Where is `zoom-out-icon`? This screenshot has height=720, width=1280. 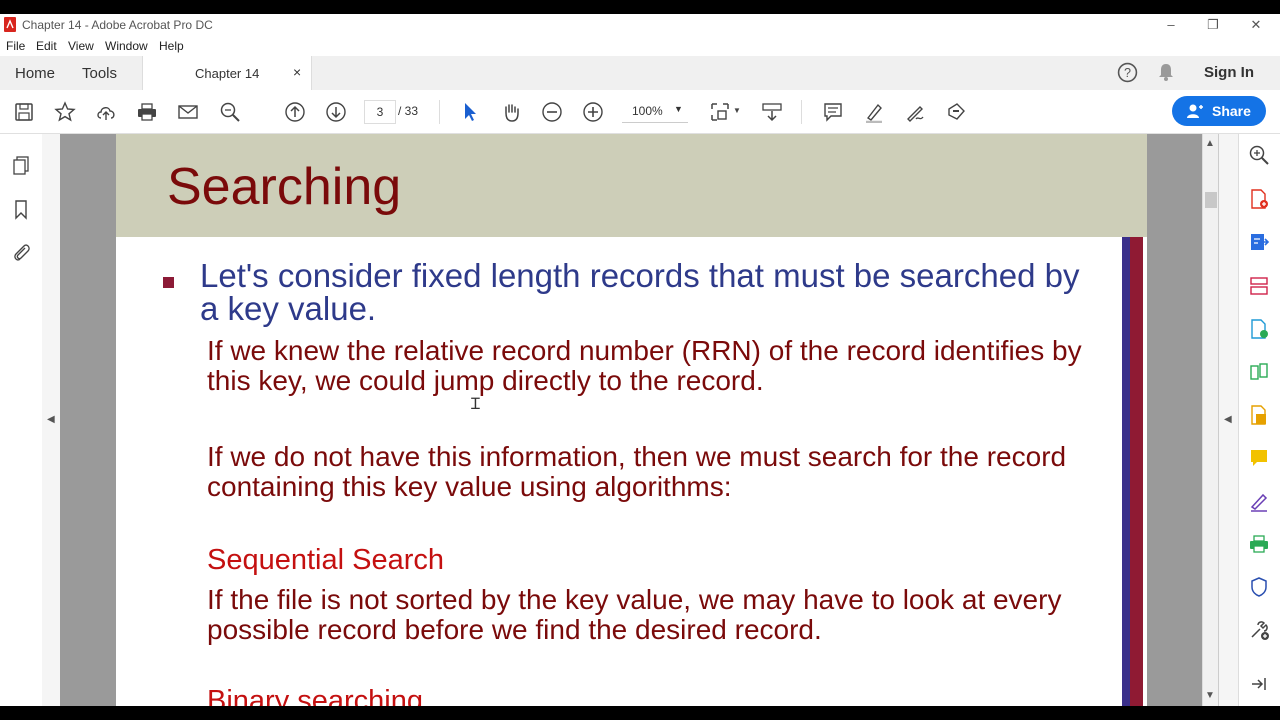 zoom-out-icon is located at coordinates (552, 112).